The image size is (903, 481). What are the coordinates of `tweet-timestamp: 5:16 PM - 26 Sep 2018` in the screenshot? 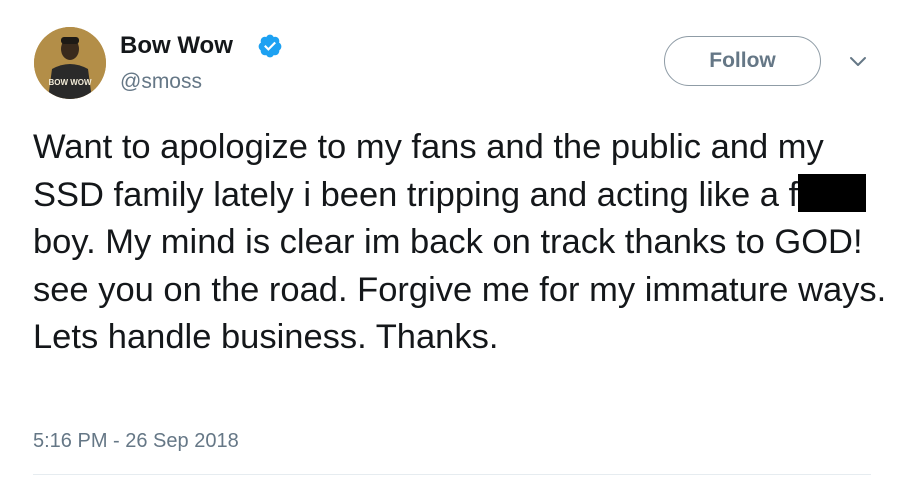 It's located at (136, 441).